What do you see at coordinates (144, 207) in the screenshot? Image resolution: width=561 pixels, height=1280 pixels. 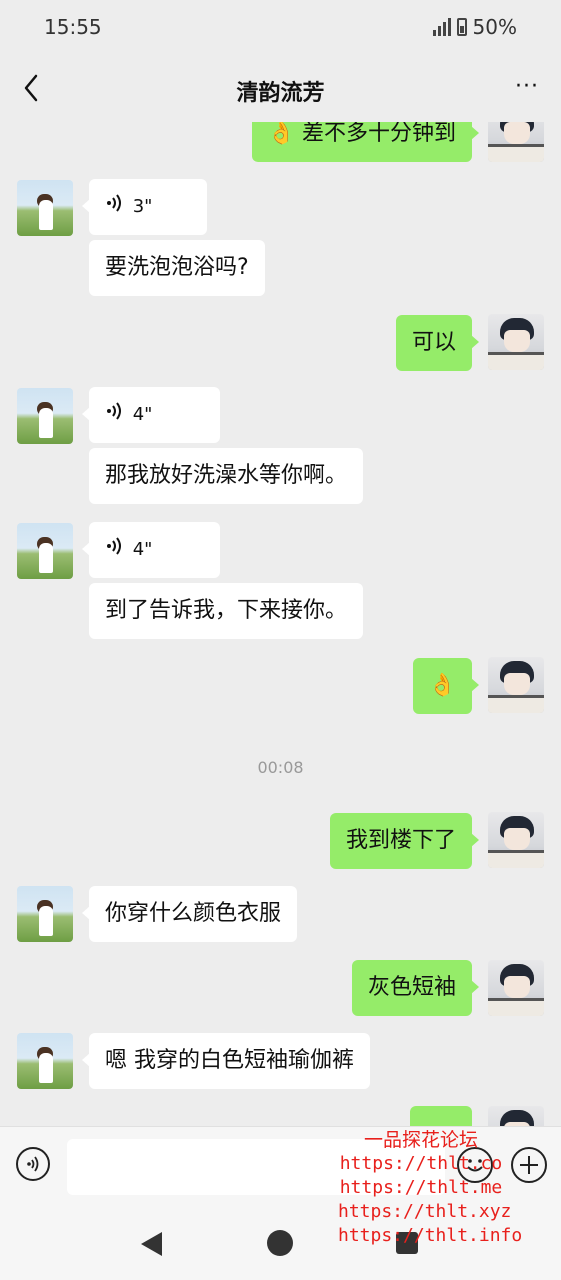 I see `voice-message: 3"` at bounding box center [144, 207].